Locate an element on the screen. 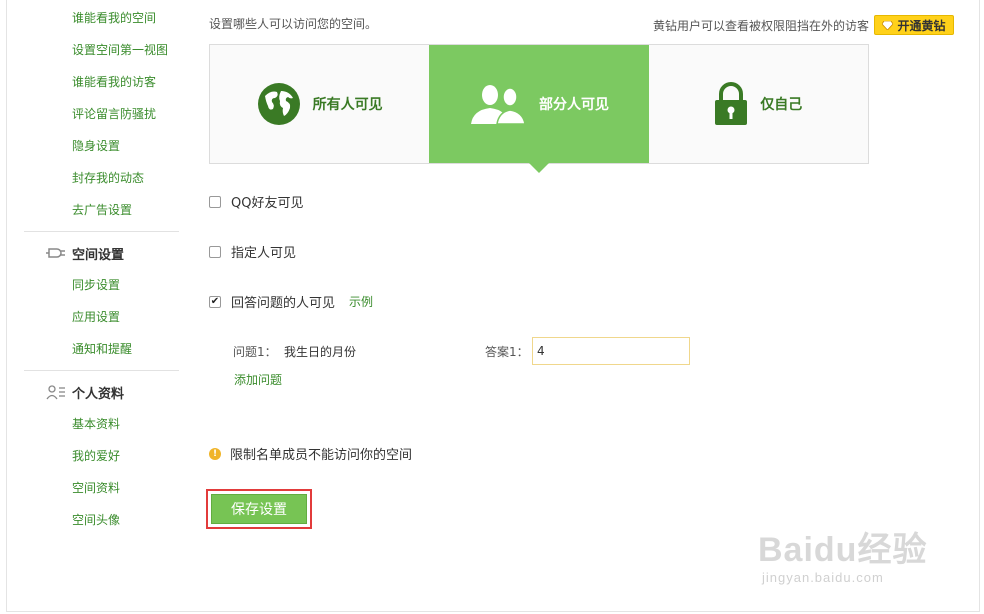 This screenshot has width=984, height=614. sidebar-item-who-can-view-space: 谁能看我的空间 is located at coordinates (114, 18).